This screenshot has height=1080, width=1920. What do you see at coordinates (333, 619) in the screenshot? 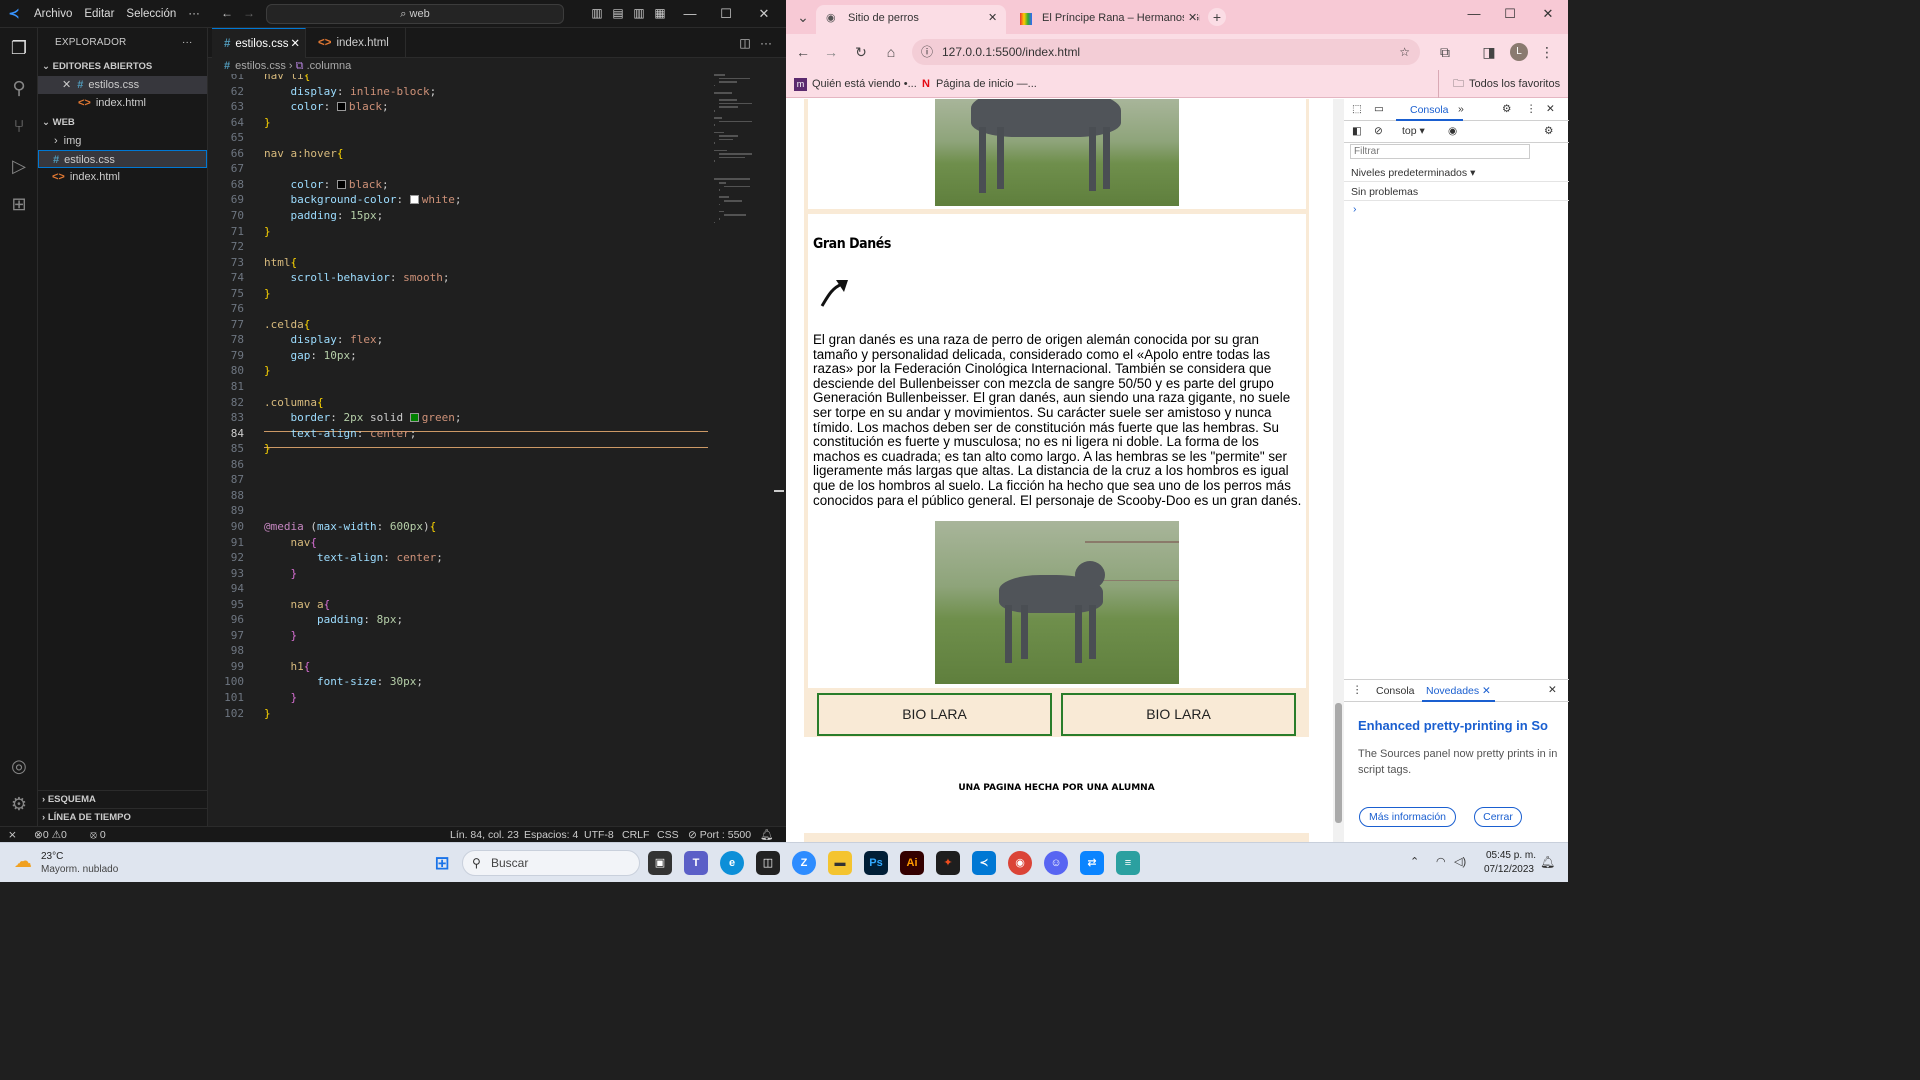
I see `code-line: padding: 8px;` at bounding box center [333, 619].